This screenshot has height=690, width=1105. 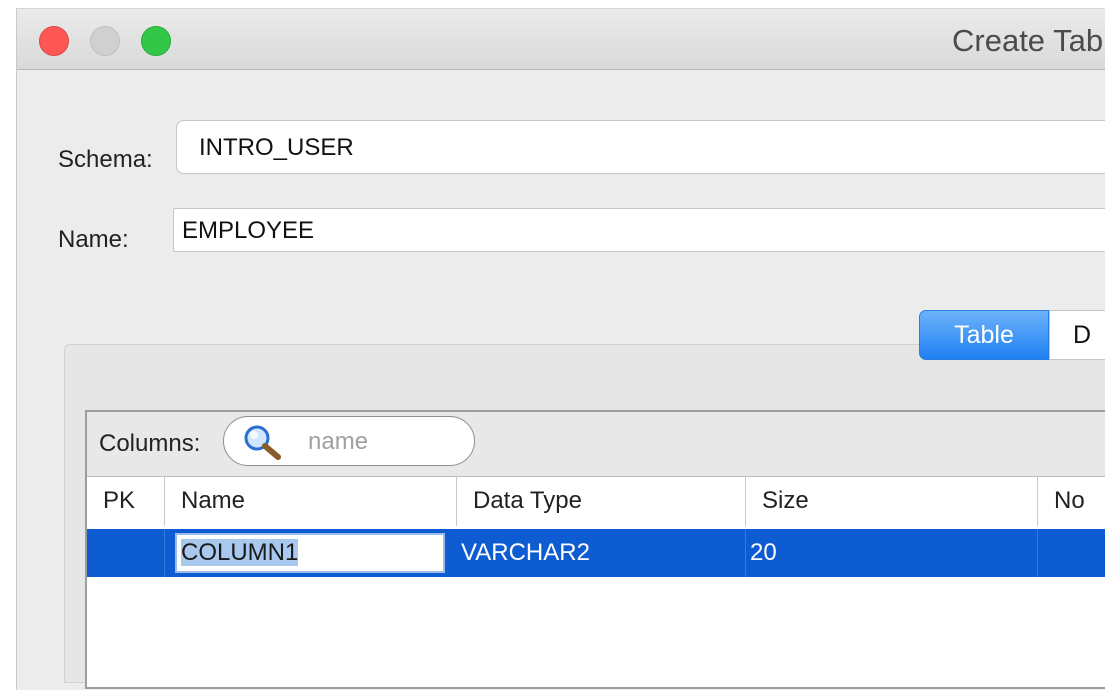 What do you see at coordinates (126, 501) in the screenshot?
I see `column-header-pk: PK` at bounding box center [126, 501].